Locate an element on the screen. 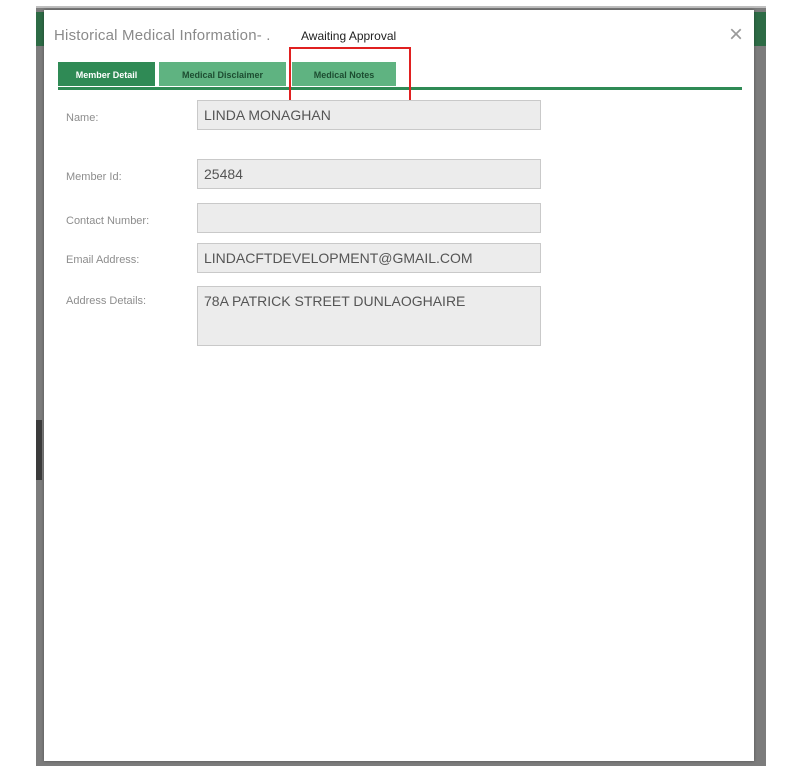 This screenshot has width=790, height=771. contact-number-field is located at coordinates (369, 218).